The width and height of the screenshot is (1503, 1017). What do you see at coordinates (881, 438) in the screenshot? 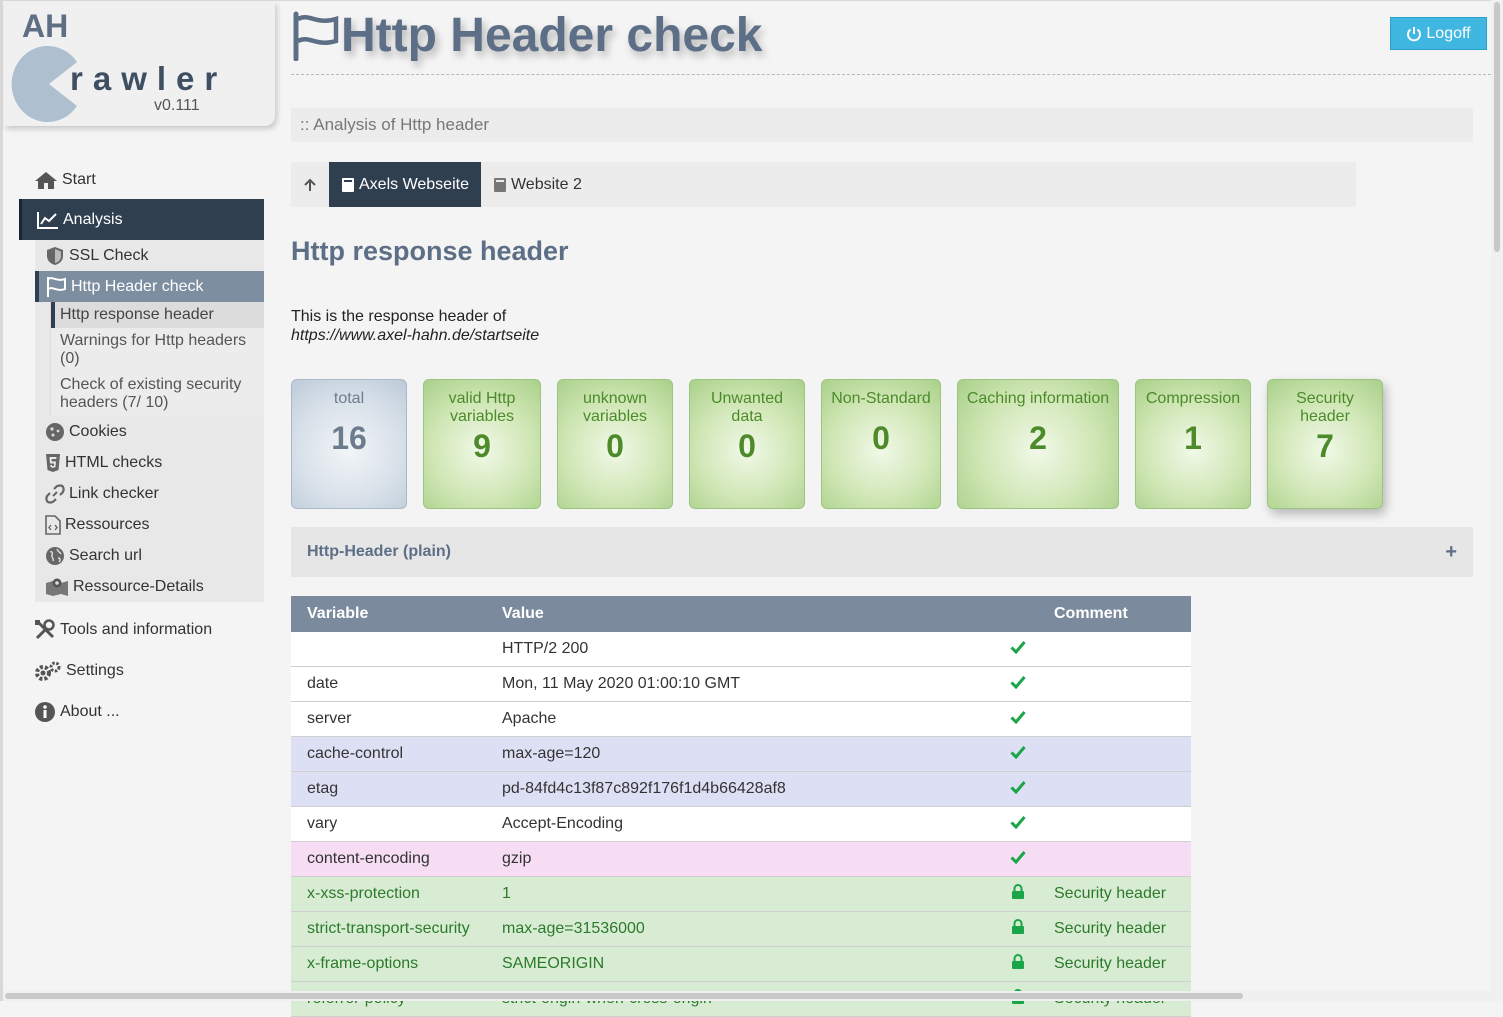
I see `tile-value: 0` at bounding box center [881, 438].